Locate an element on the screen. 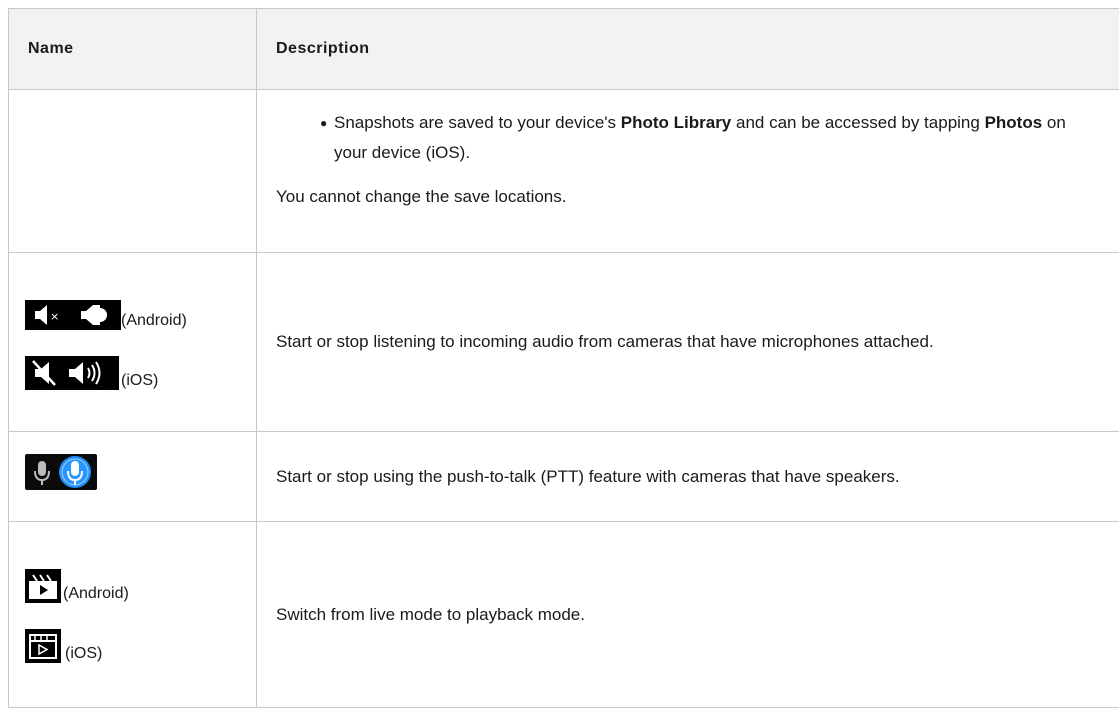  header-name: Name is located at coordinates (133, 49).